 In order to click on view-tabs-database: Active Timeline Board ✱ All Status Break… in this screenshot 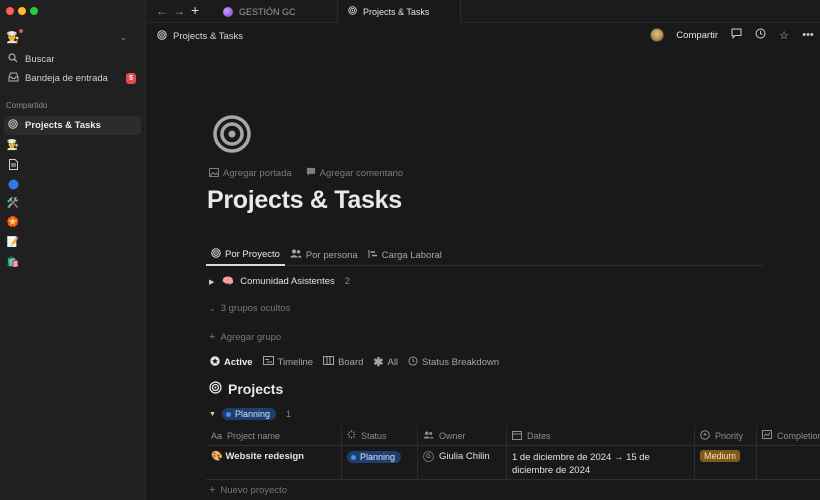, I will do `click(485, 362)`.